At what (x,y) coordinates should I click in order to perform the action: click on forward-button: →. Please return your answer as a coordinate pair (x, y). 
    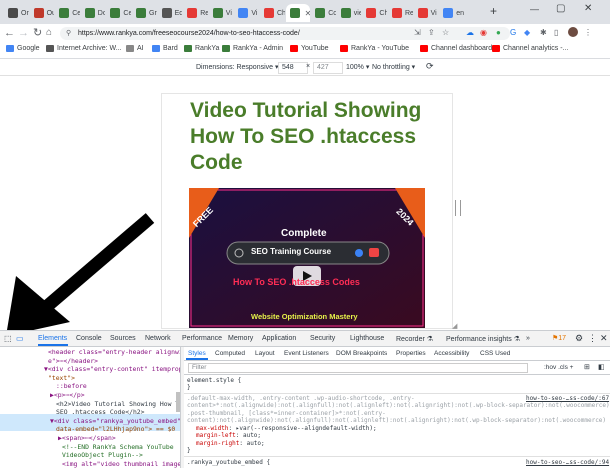
    Looking at the image, I should click on (23, 33).